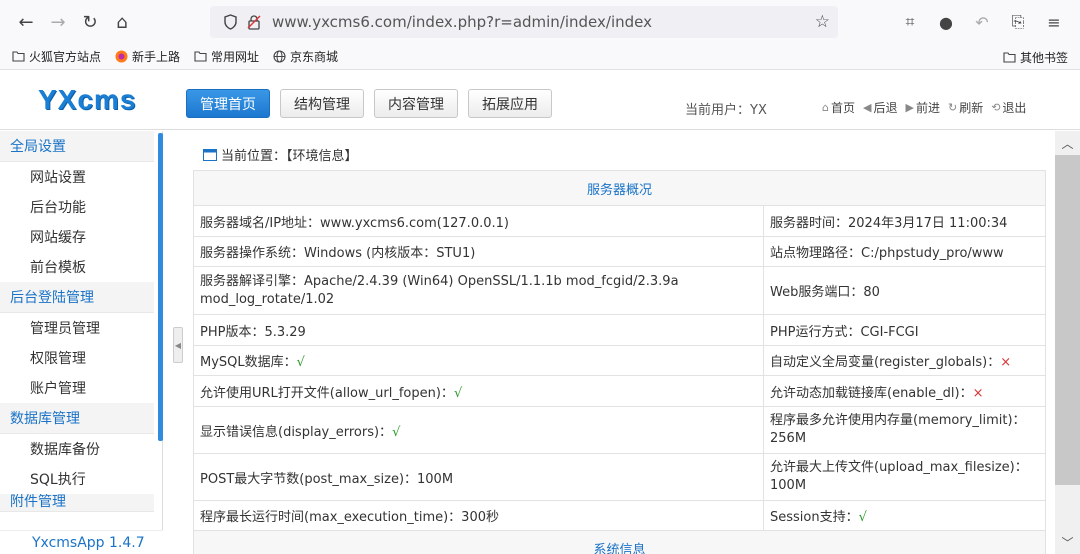  Describe the element at coordinates (982, 22) in the screenshot. I see `undo-icon: ↶` at that location.